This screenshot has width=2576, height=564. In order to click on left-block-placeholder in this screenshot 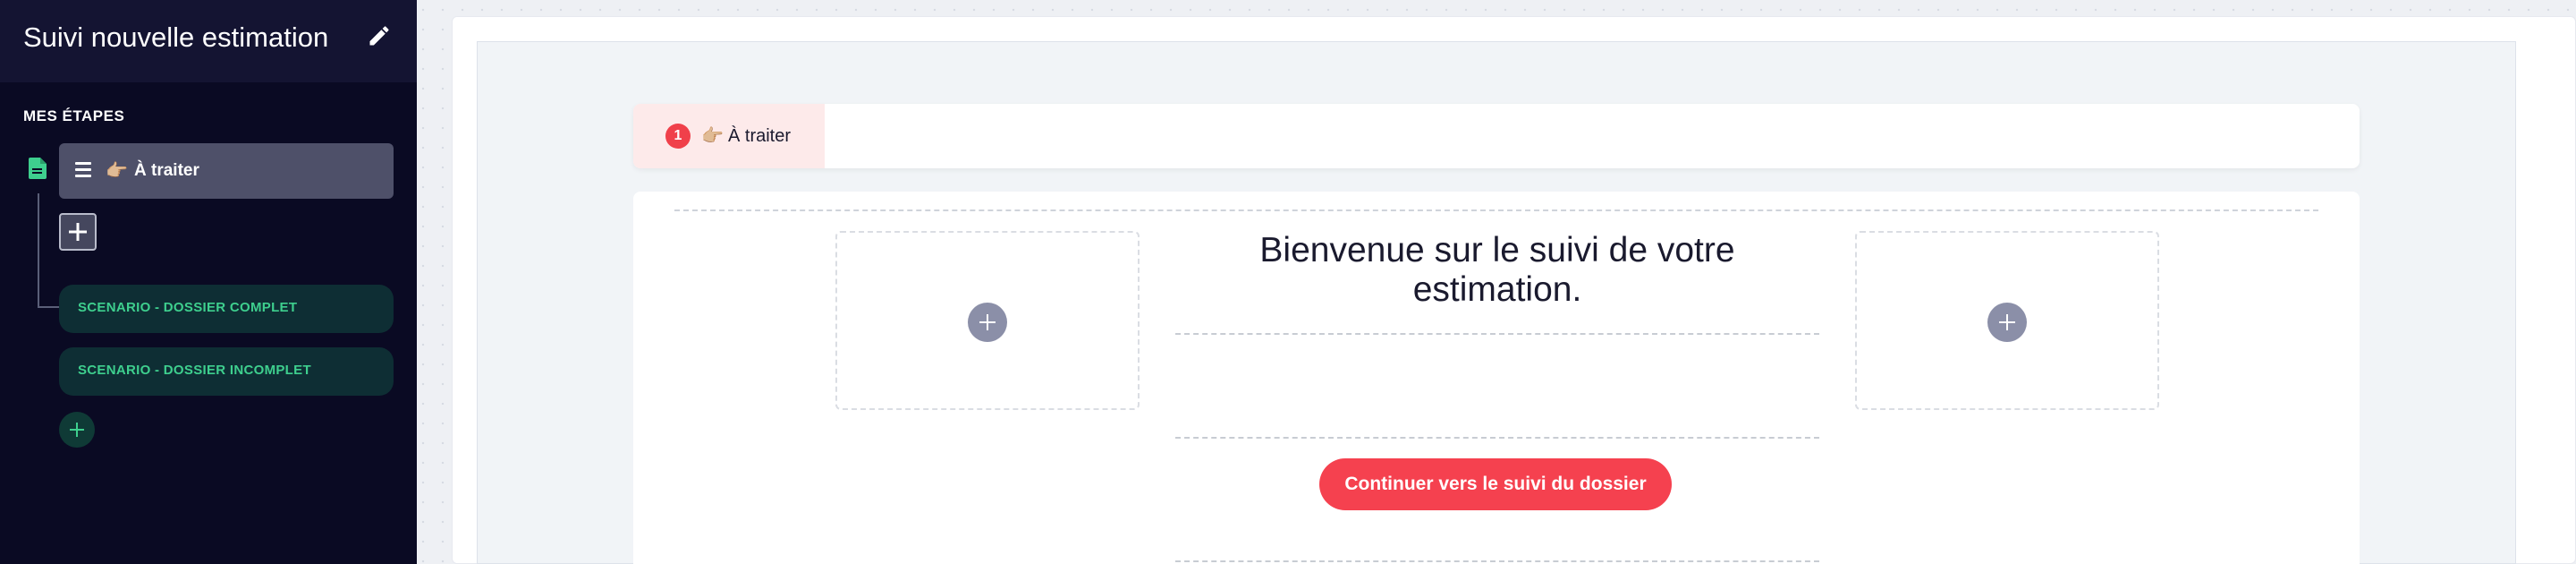, I will do `click(987, 320)`.